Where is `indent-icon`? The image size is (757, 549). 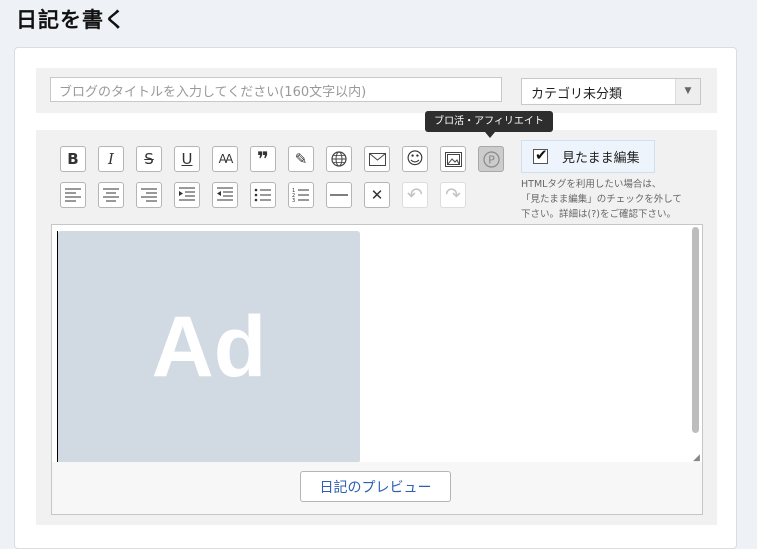
indent-icon is located at coordinates (187, 194).